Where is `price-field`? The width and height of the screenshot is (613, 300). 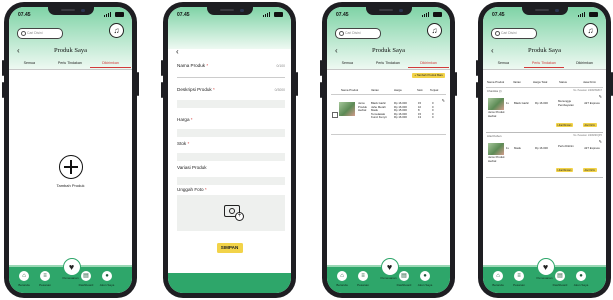
price-field is located at coordinates (231, 133).